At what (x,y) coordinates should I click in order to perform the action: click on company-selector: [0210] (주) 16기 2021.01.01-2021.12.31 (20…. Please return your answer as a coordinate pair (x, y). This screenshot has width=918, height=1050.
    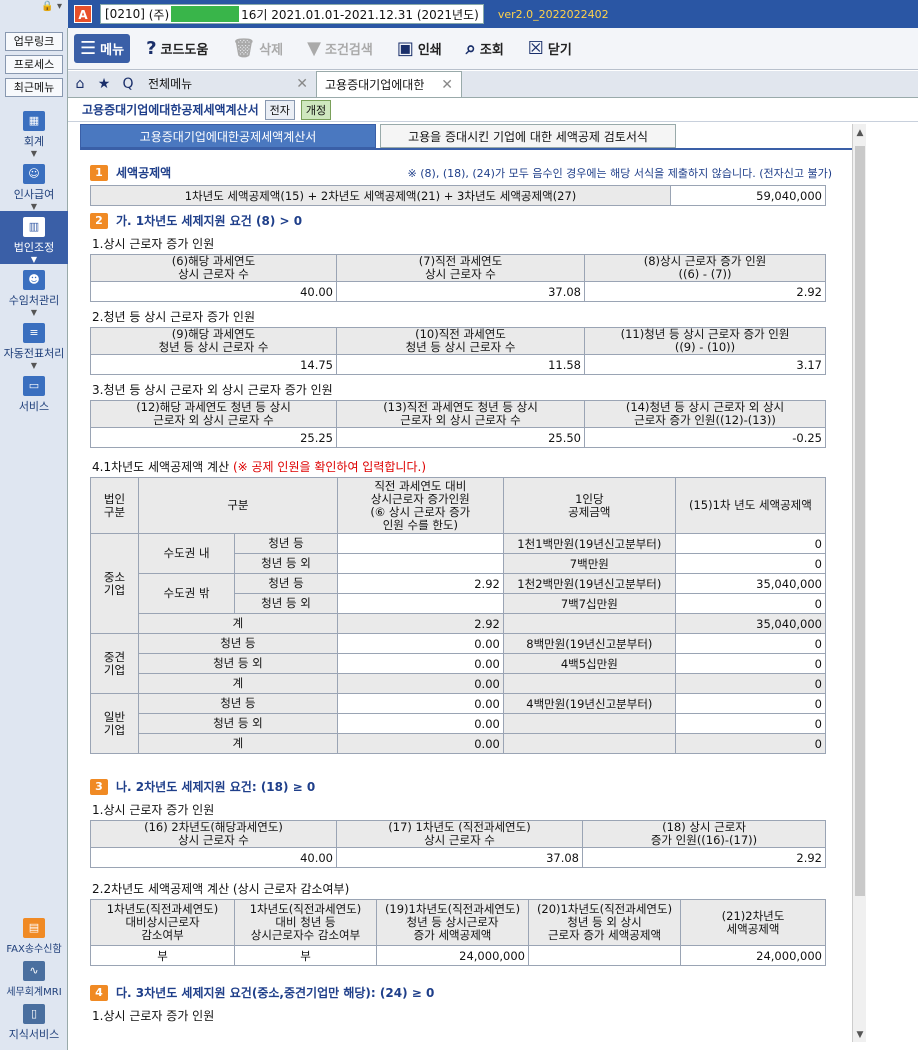
    Looking at the image, I should click on (292, 14).